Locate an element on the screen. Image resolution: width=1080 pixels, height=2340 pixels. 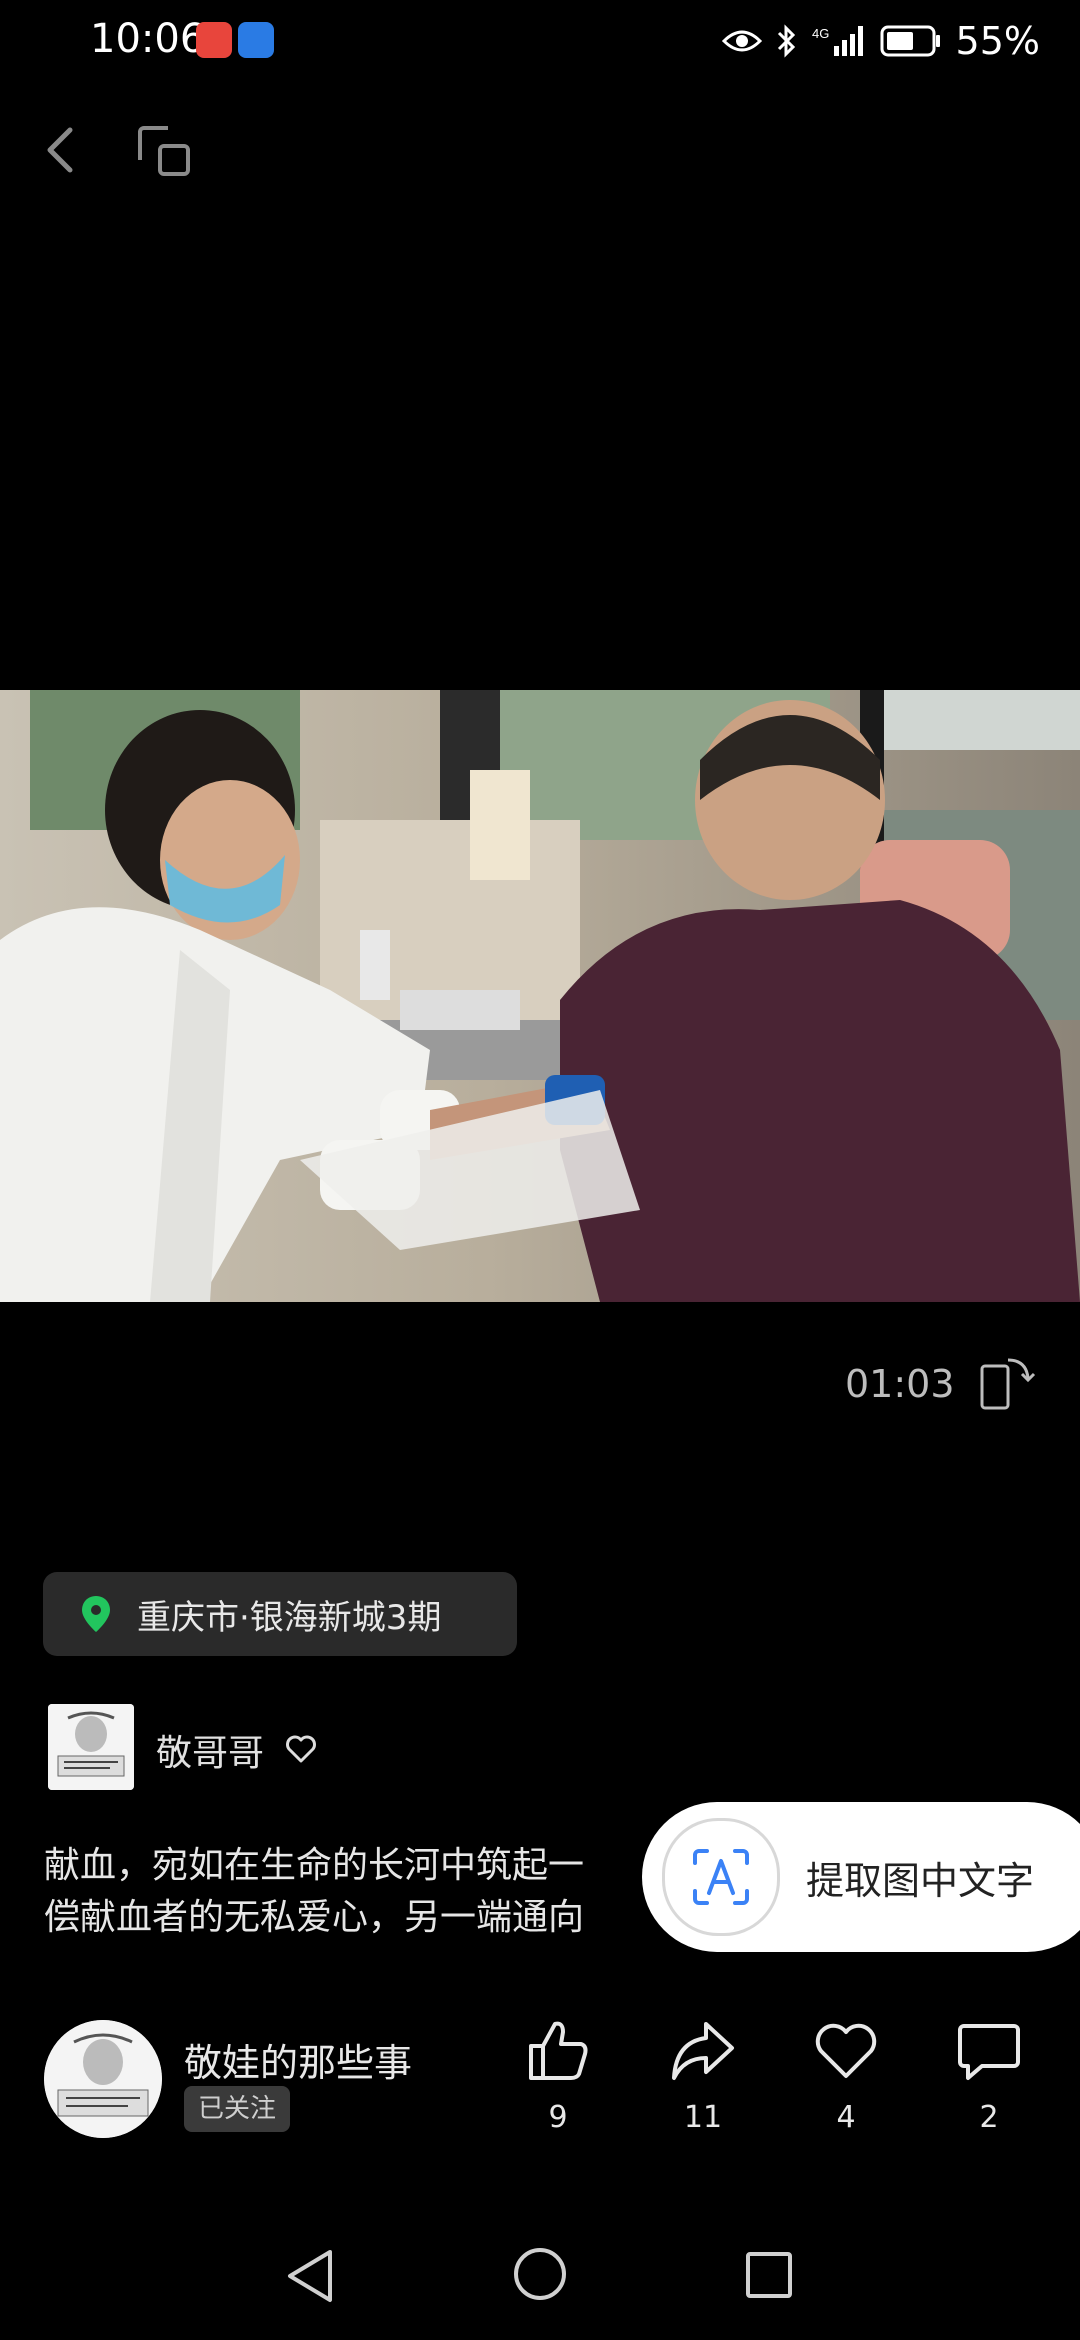
extract-text-label: 提取图中文字 is located at coordinates (920, 1880).